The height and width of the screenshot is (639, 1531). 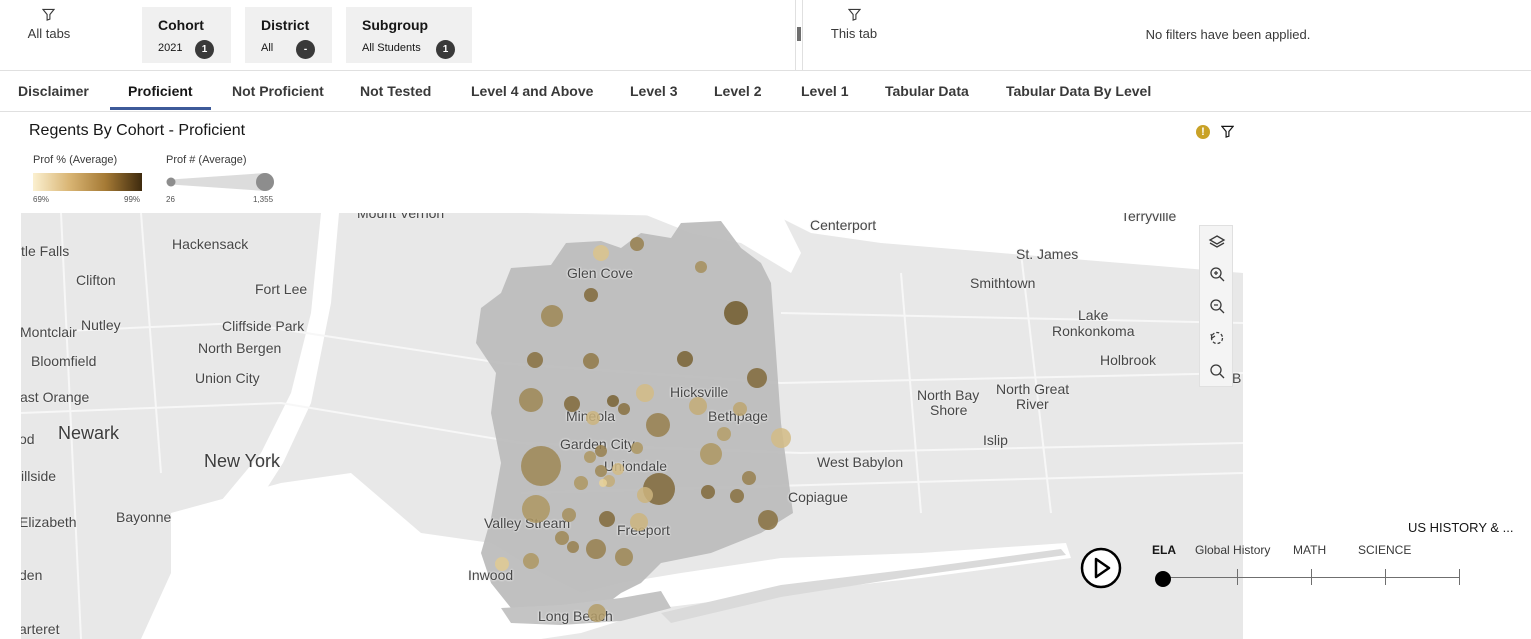 I want to click on tab-level-3: Level 3, so click(x=653, y=91).